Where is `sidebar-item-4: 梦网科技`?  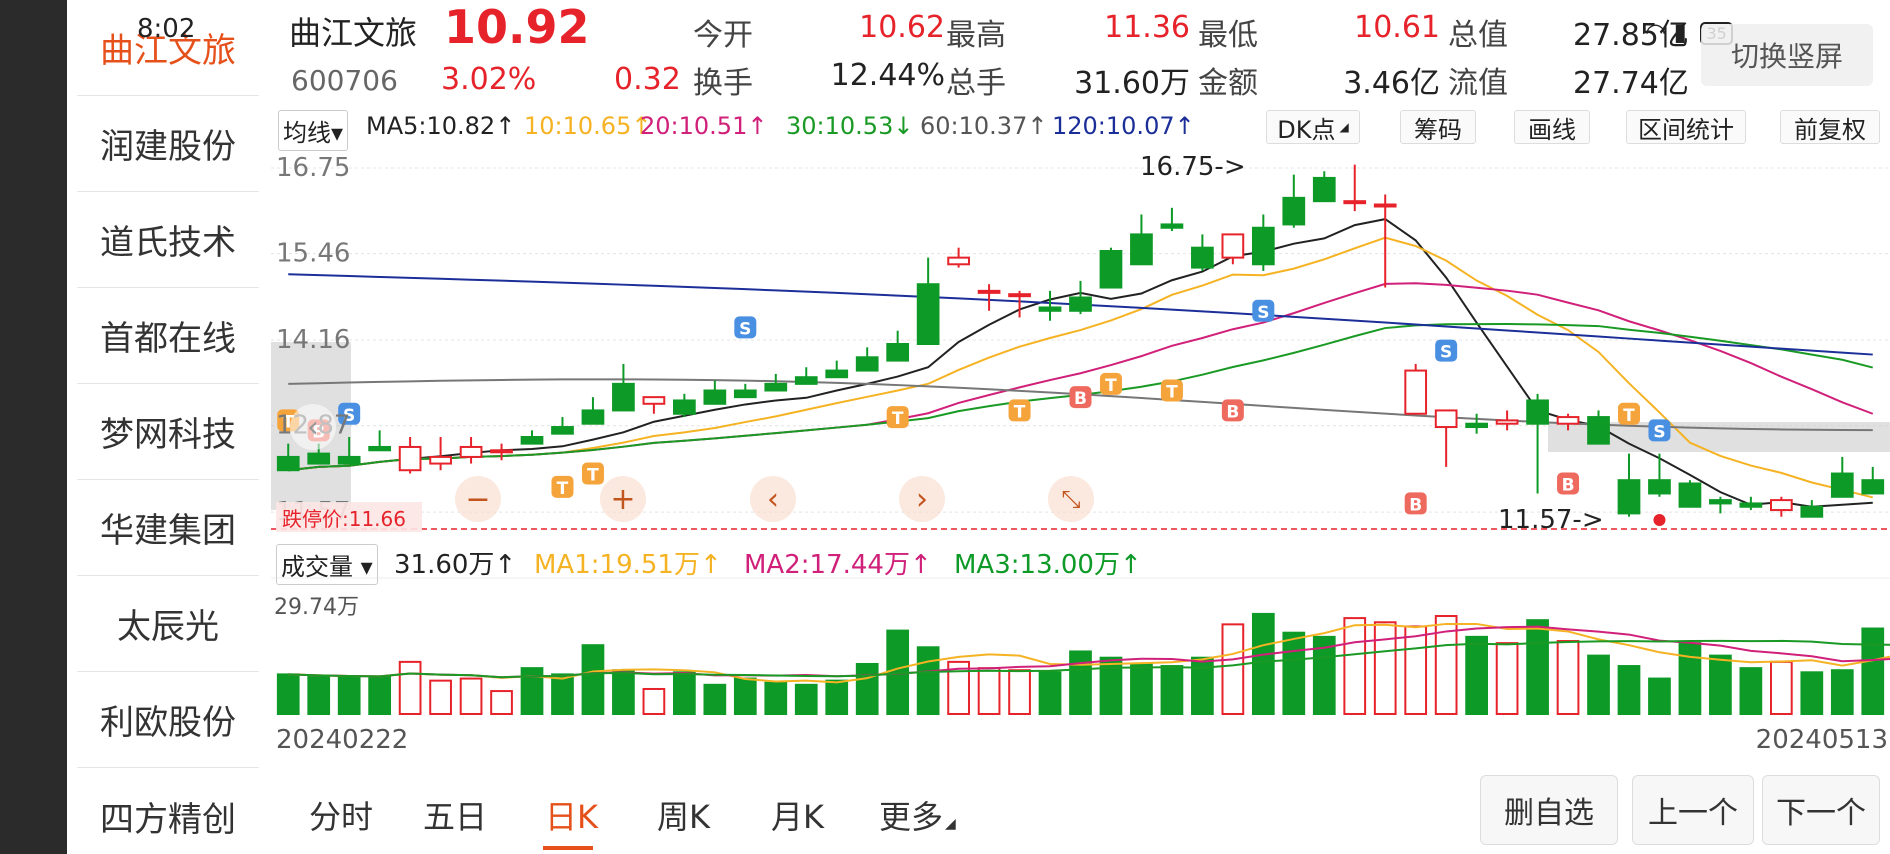
sidebar-item-4: 梦网科技 is located at coordinates (168, 432).